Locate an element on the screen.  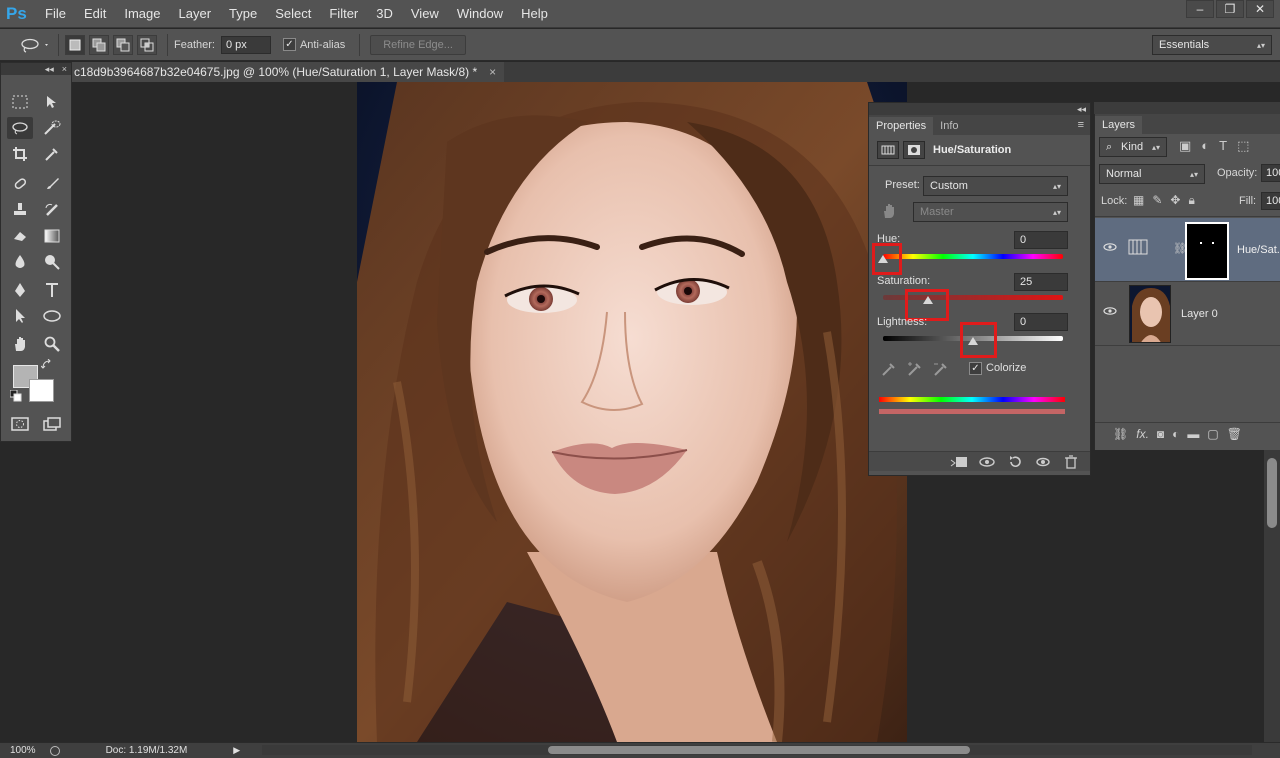
antialias-checkbox: ✓ is located at coordinates (289, 44).